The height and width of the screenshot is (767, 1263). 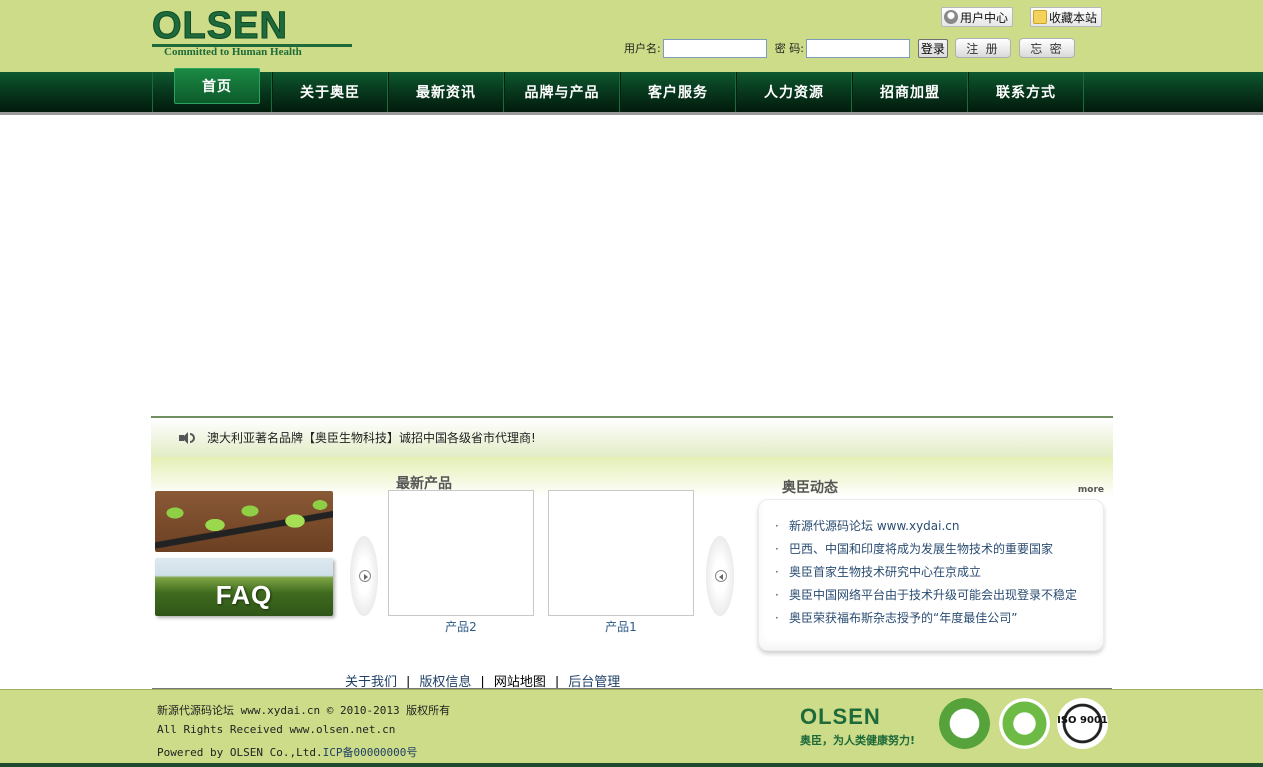 I want to click on scroll-right-button, so click(x=720, y=576).